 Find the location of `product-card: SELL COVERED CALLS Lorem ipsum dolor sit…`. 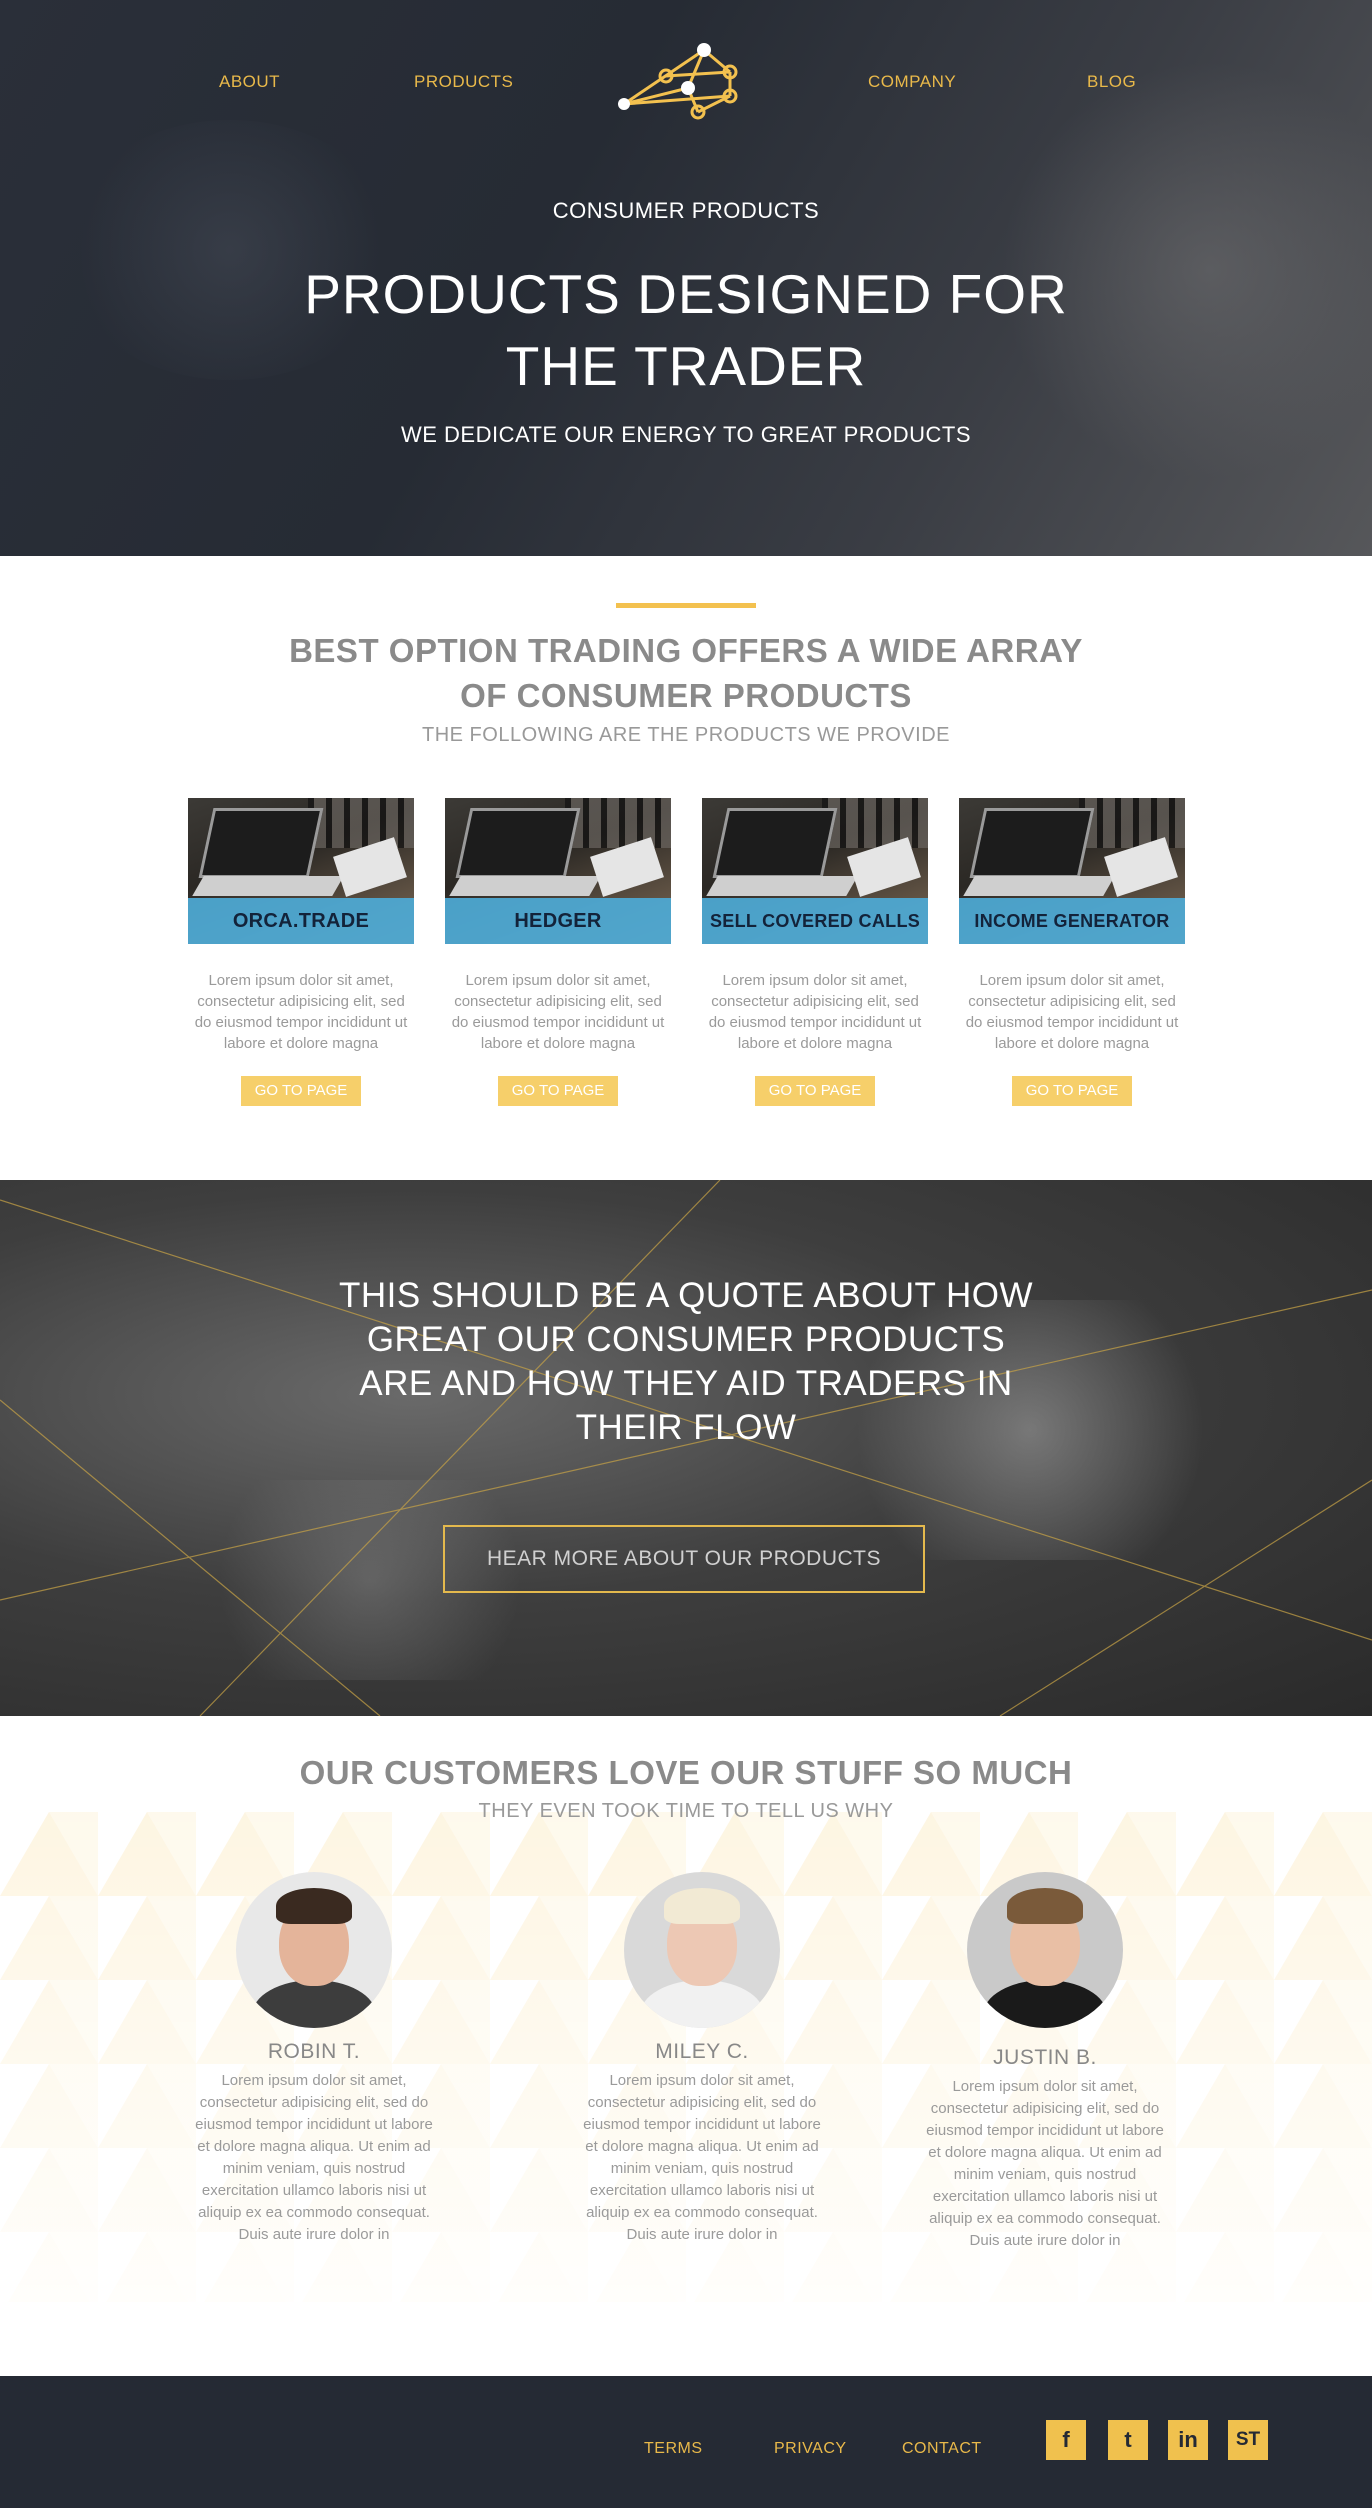

product-card: SELL COVERED CALLS Lorem ipsum dolor sit… is located at coordinates (815, 952).